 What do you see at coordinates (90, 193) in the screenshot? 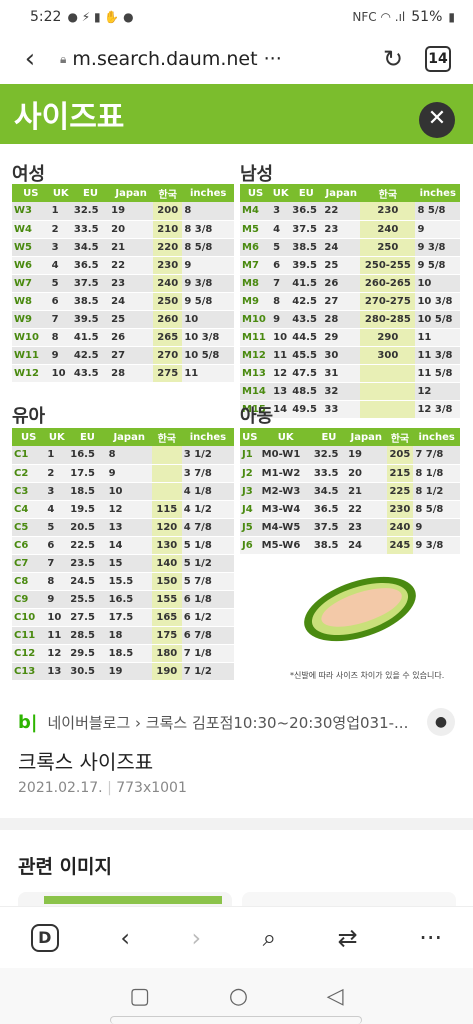
I see `column-header: EU` at bounding box center [90, 193].